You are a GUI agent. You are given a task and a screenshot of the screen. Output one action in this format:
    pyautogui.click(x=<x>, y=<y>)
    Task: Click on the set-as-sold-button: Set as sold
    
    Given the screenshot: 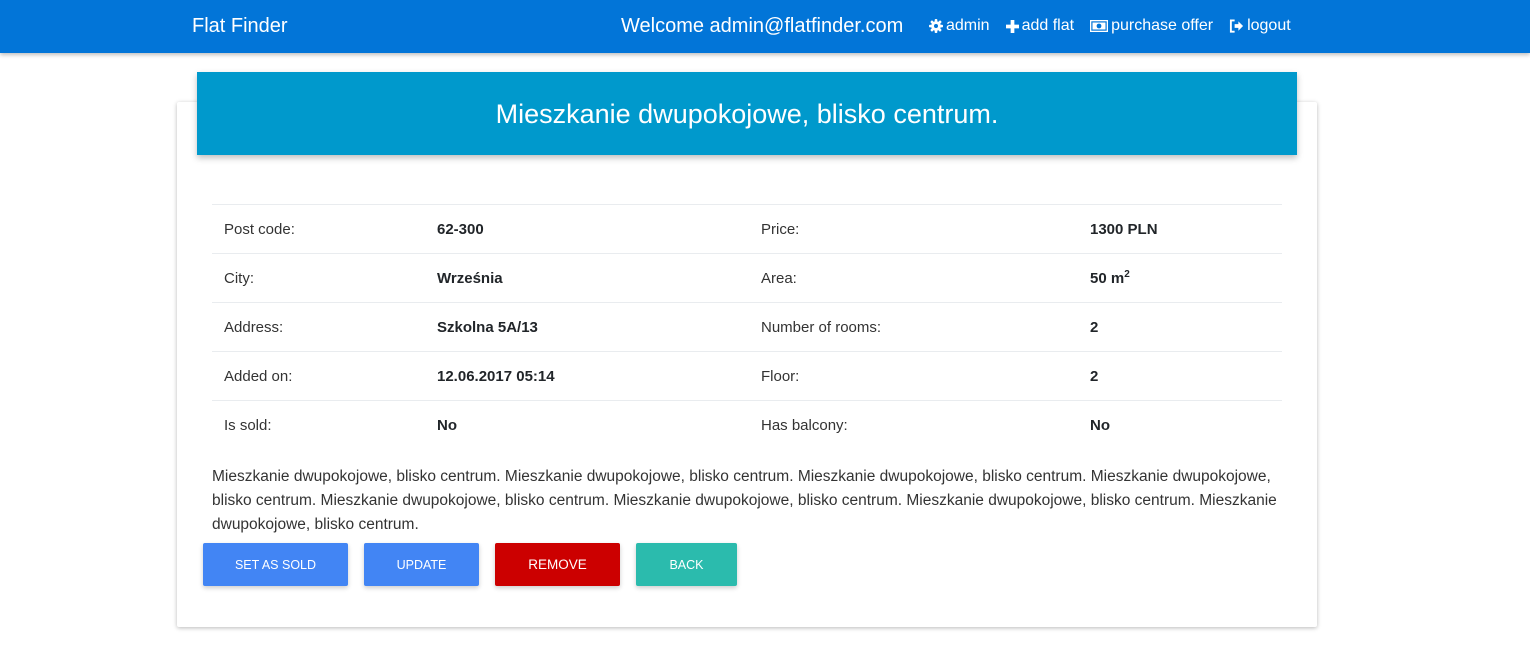 What is the action you would take?
    pyautogui.click(x=275, y=564)
    